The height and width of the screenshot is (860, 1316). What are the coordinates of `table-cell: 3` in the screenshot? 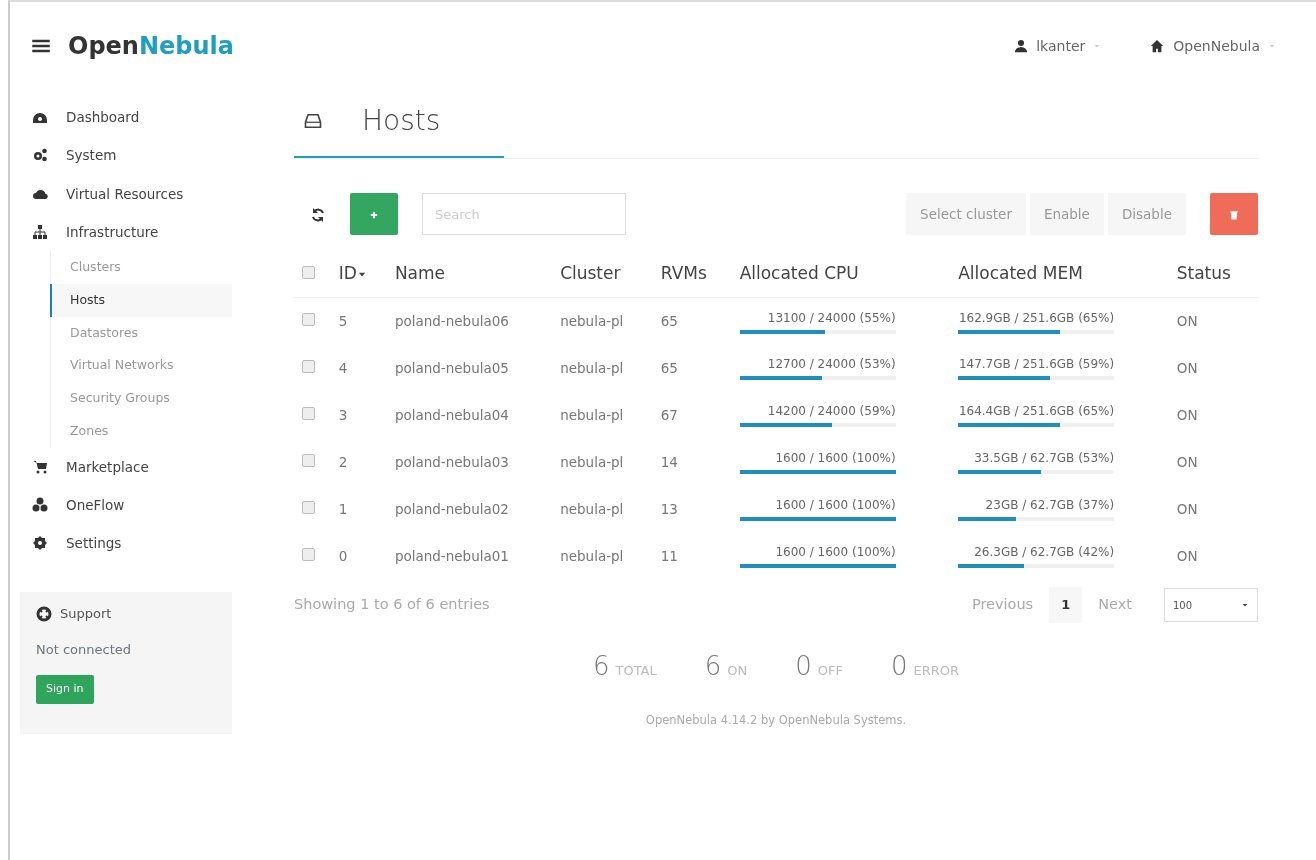 It's located at (343, 414).